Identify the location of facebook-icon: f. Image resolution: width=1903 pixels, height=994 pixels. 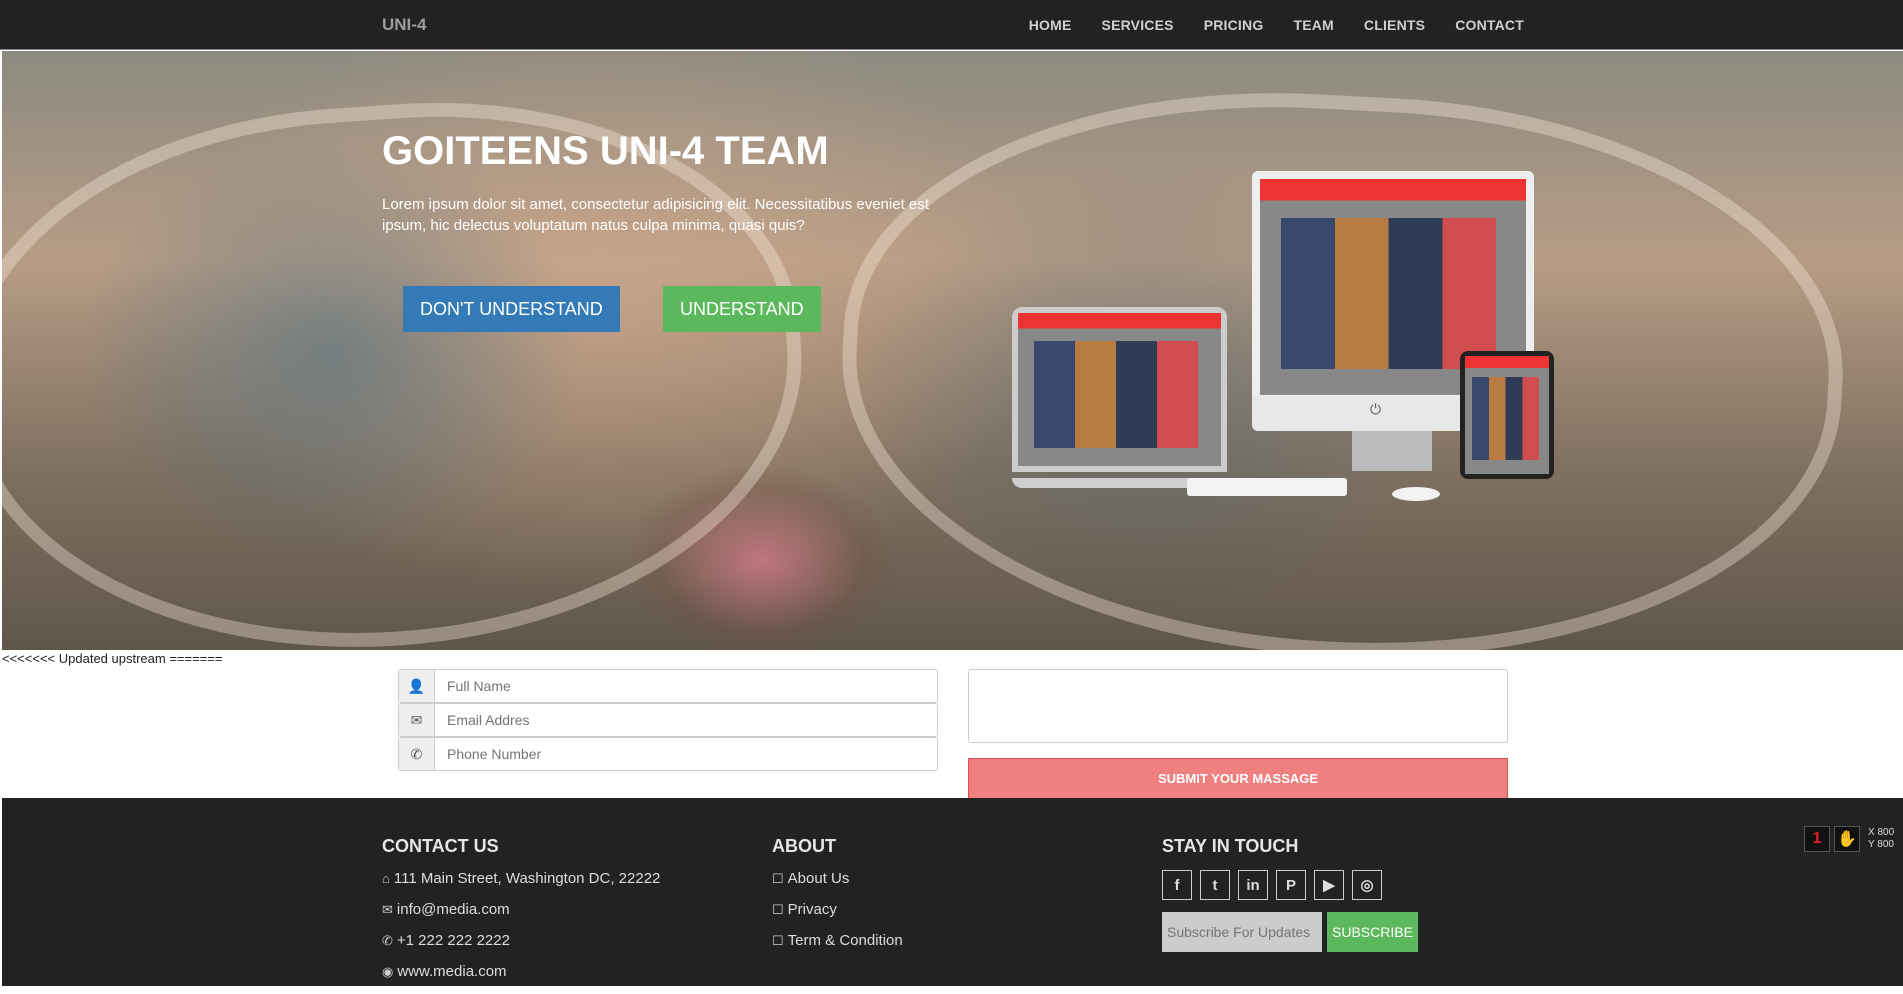
(1177, 885).